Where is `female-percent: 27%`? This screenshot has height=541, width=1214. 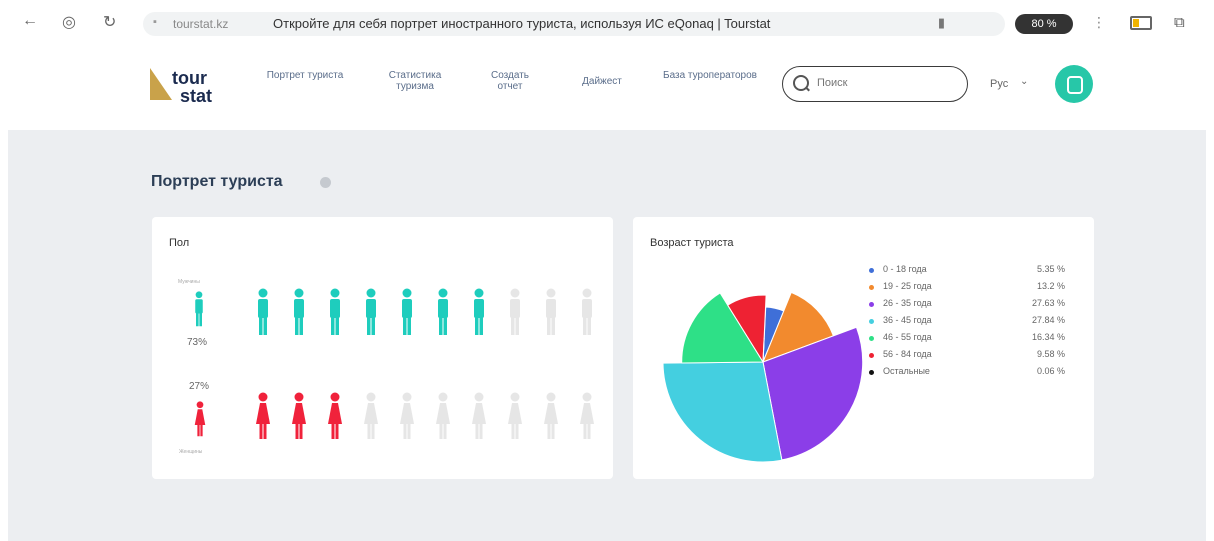
female-percent: 27% is located at coordinates (199, 386).